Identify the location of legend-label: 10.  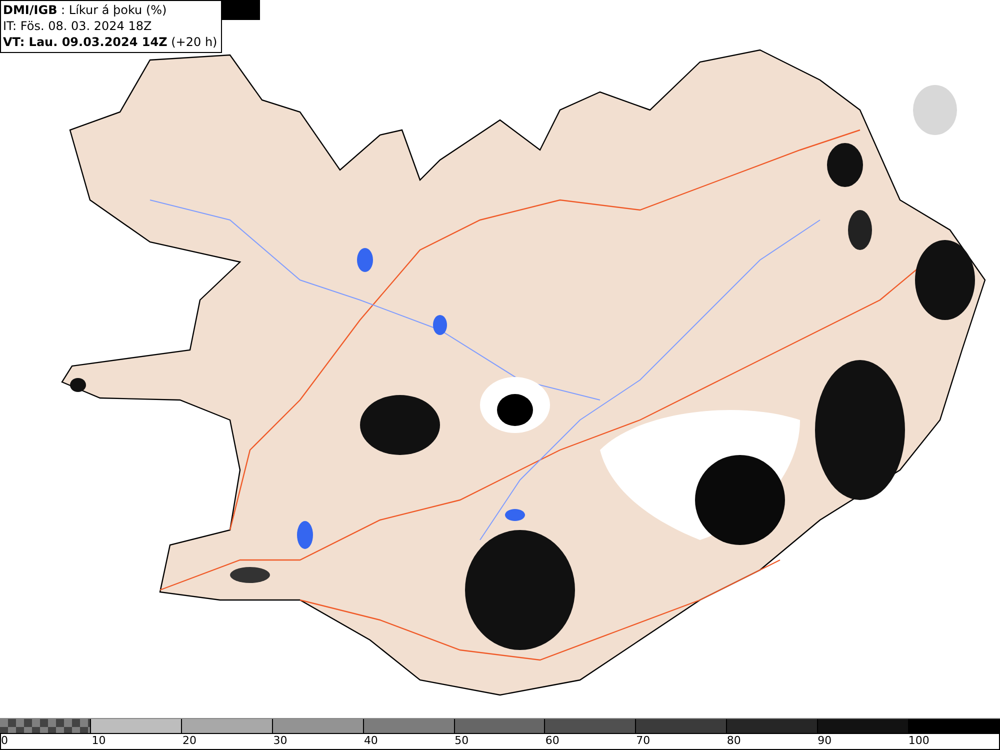
(99, 740).